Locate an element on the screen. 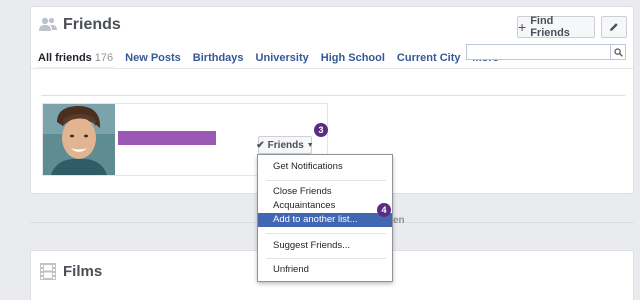 The image size is (640, 300). tab-university: University is located at coordinates (282, 58).